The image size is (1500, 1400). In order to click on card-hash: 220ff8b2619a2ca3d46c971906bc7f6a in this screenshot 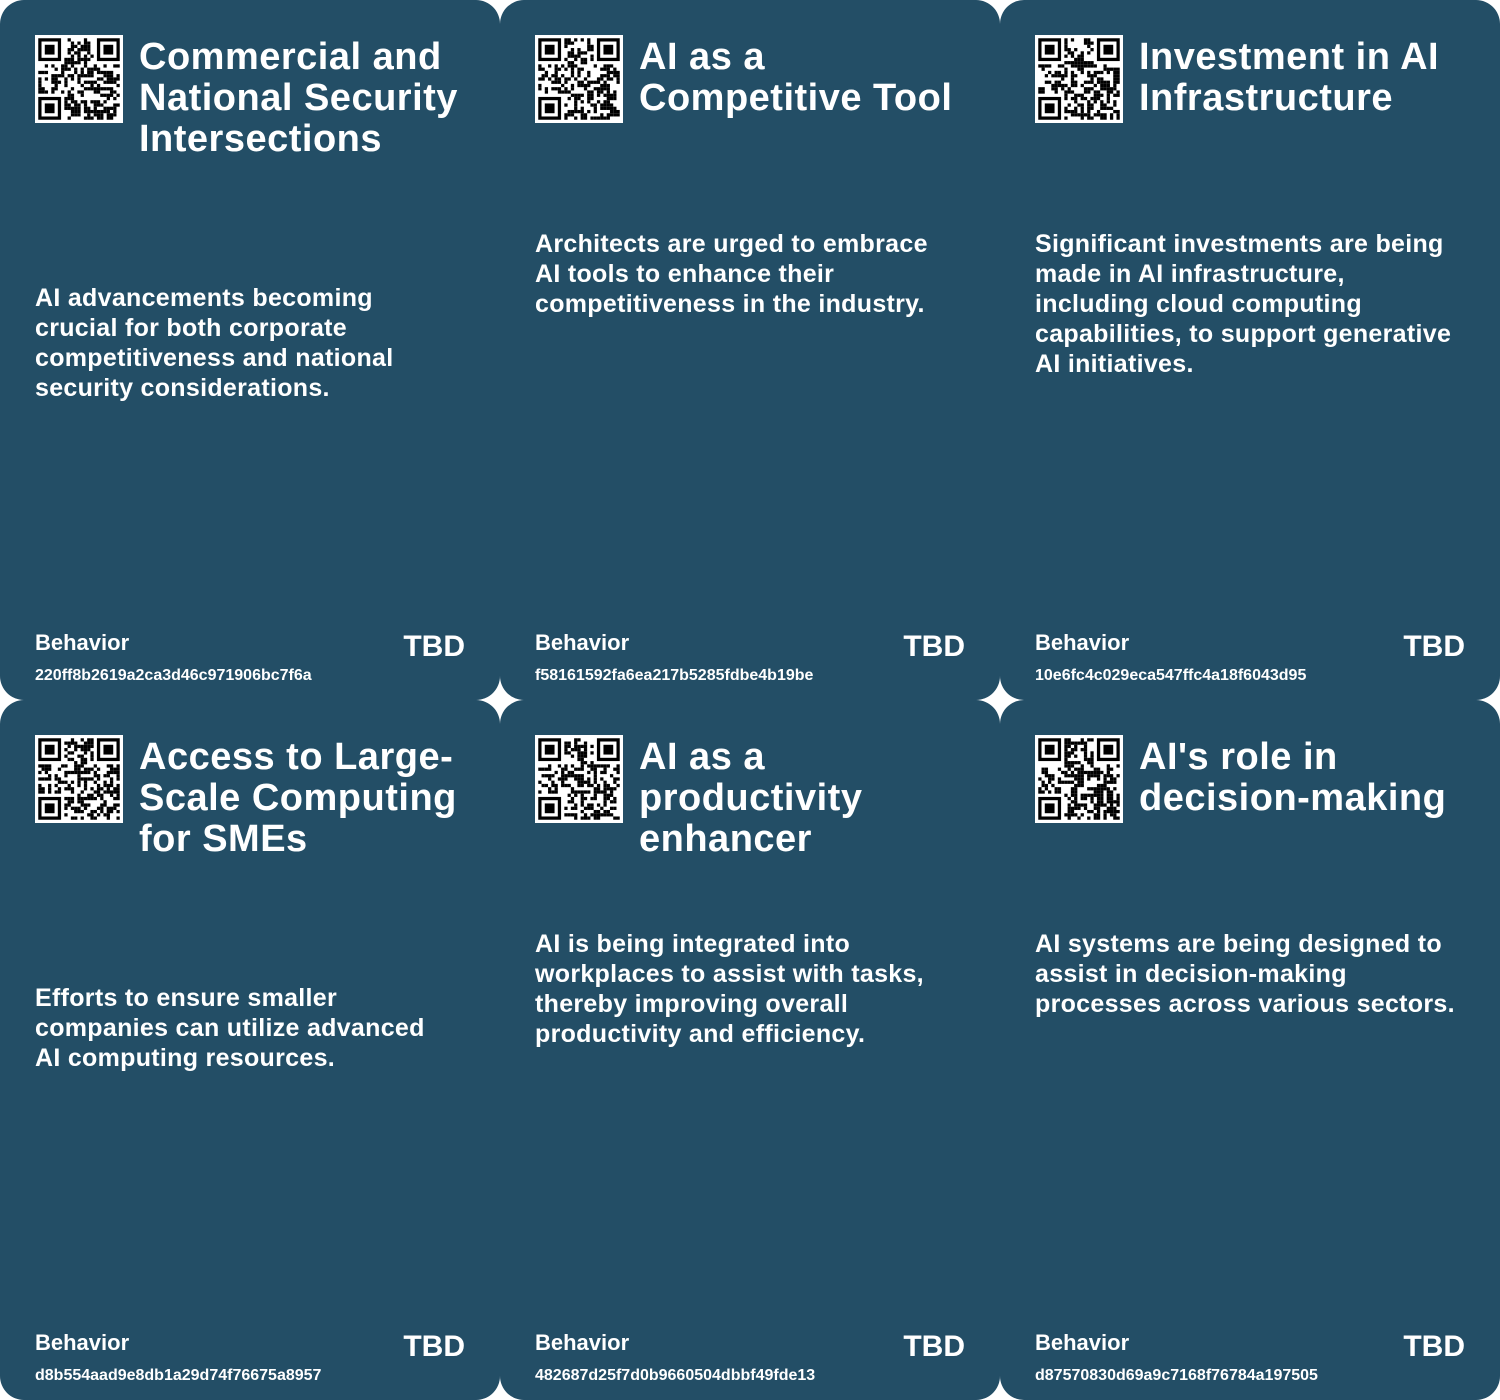, I will do `click(173, 675)`.